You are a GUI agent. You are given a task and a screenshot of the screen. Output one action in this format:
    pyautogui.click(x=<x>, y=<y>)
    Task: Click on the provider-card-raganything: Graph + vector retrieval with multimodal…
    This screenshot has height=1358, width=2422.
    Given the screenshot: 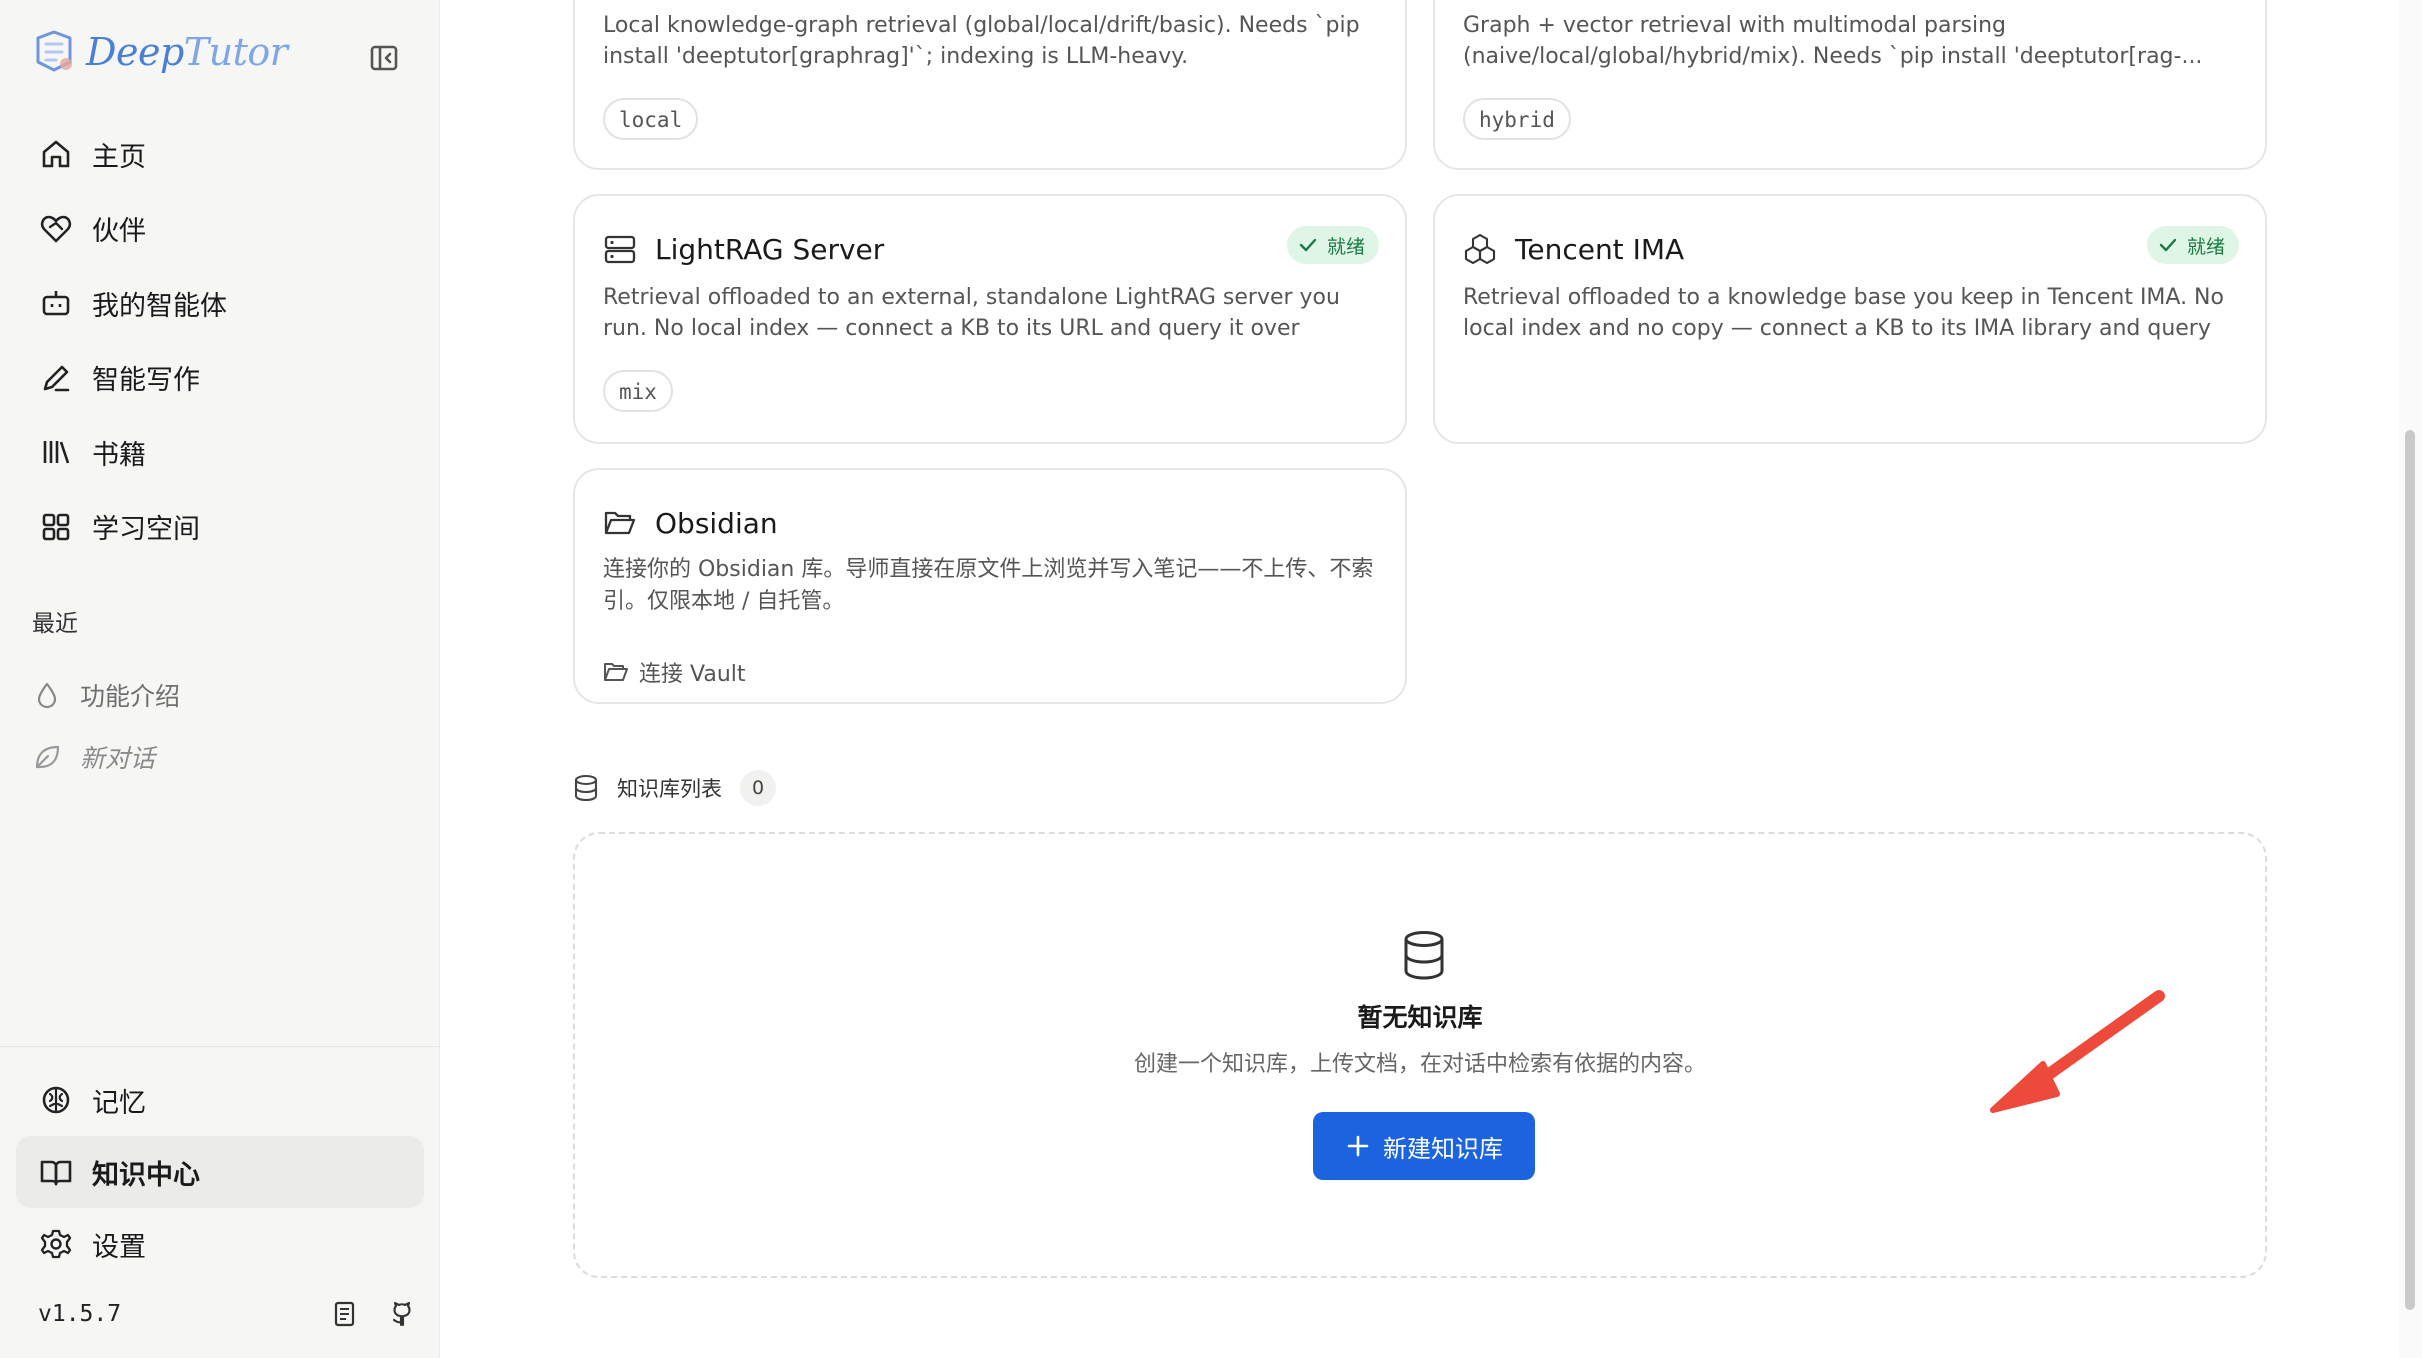 What is the action you would take?
    pyautogui.click(x=1850, y=85)
    